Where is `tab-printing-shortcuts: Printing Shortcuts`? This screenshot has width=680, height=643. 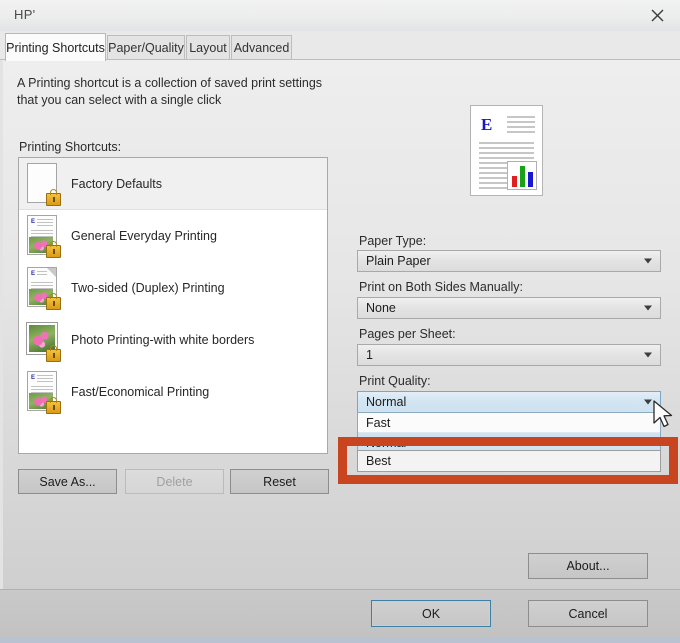 tab-printing-shortcuts: Printing Shortcuts is located at coordinates (55, 47).